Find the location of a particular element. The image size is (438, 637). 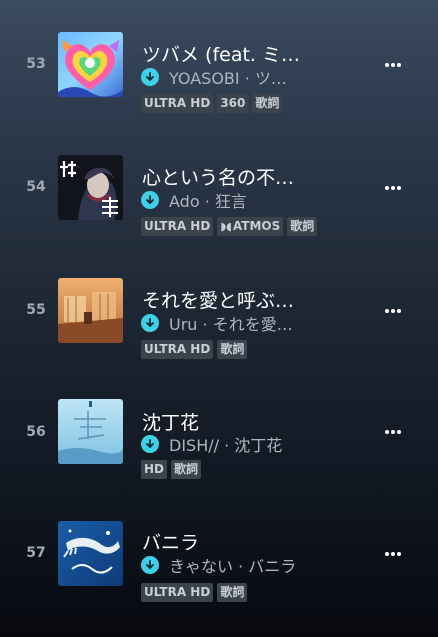

dolby-atmos-icon: ◗◖ is located at coordinates (226, 226).